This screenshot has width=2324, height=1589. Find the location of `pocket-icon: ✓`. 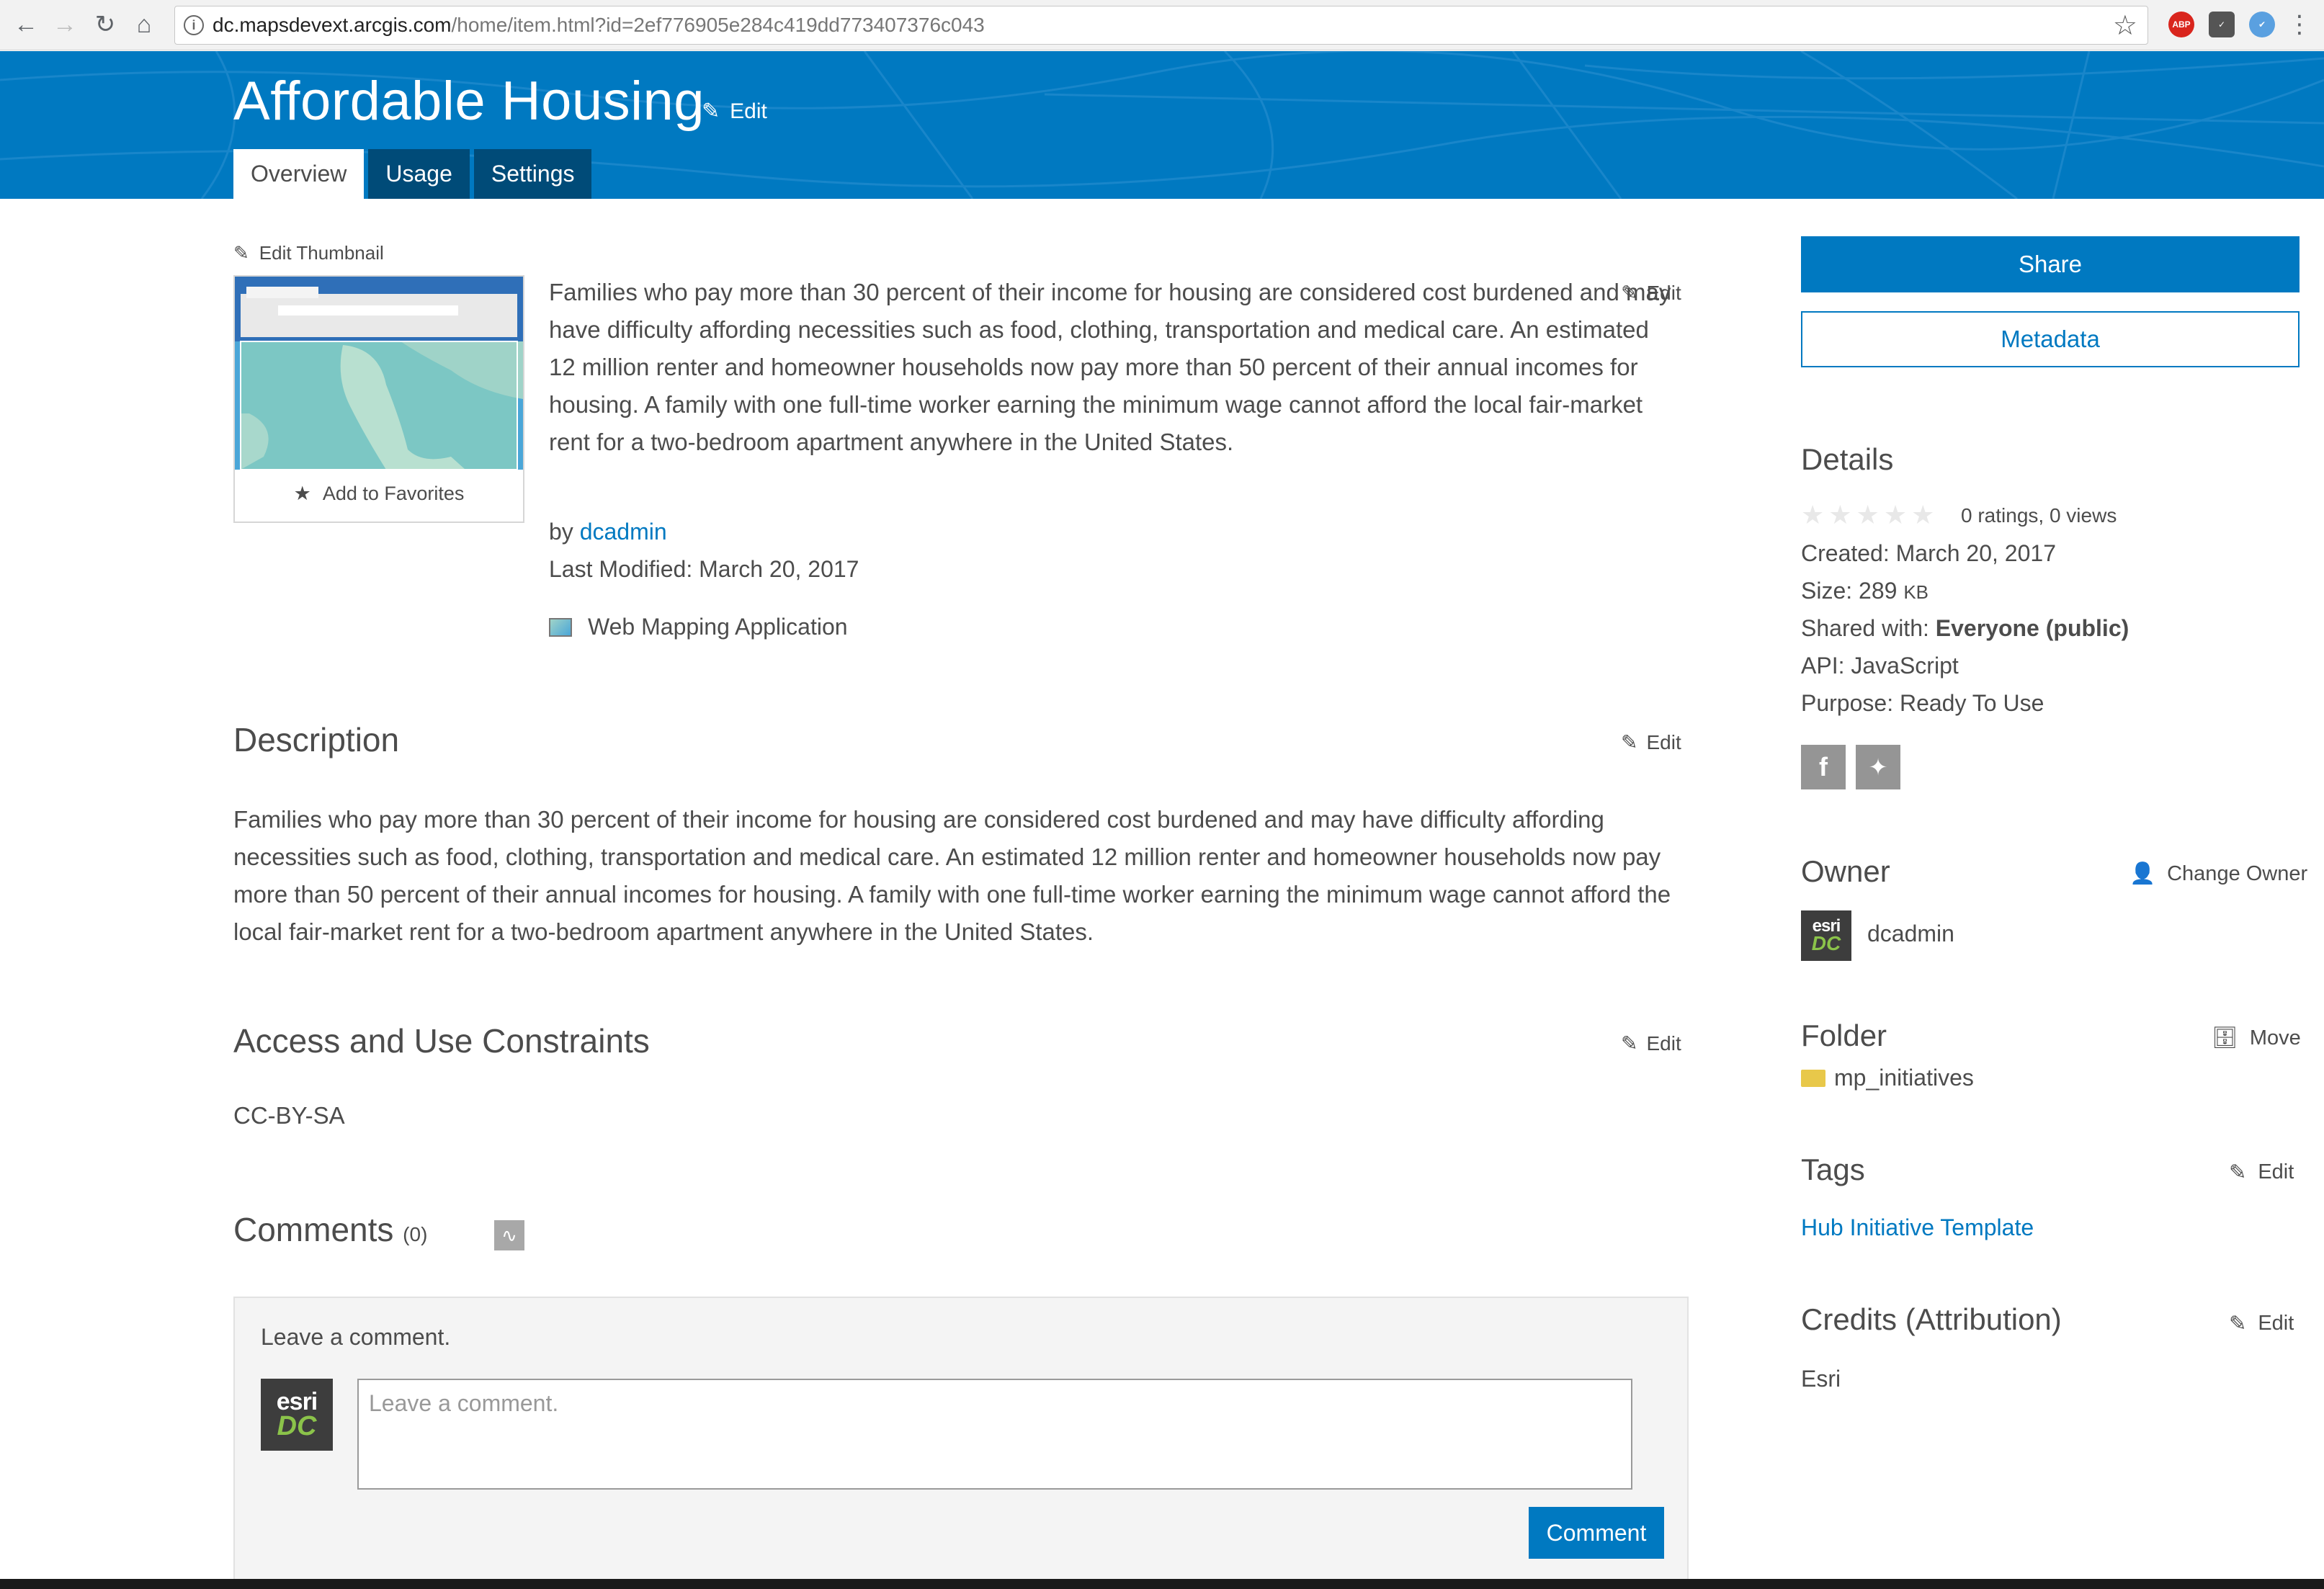

pocket-icon: ✓ is located at coordinates (2222, 24).